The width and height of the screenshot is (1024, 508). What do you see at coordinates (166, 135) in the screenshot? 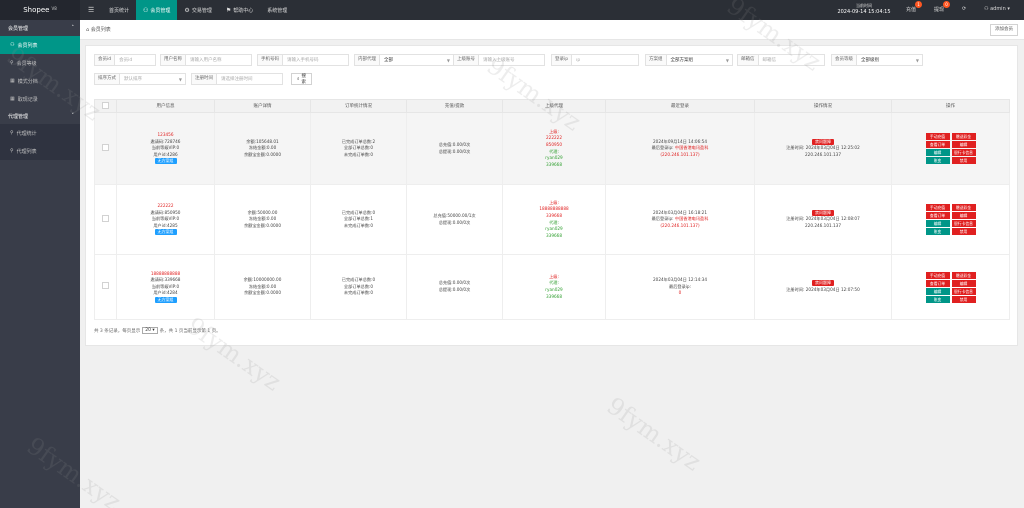
I see `user-name: 123456` at bounding box center [166, 135].